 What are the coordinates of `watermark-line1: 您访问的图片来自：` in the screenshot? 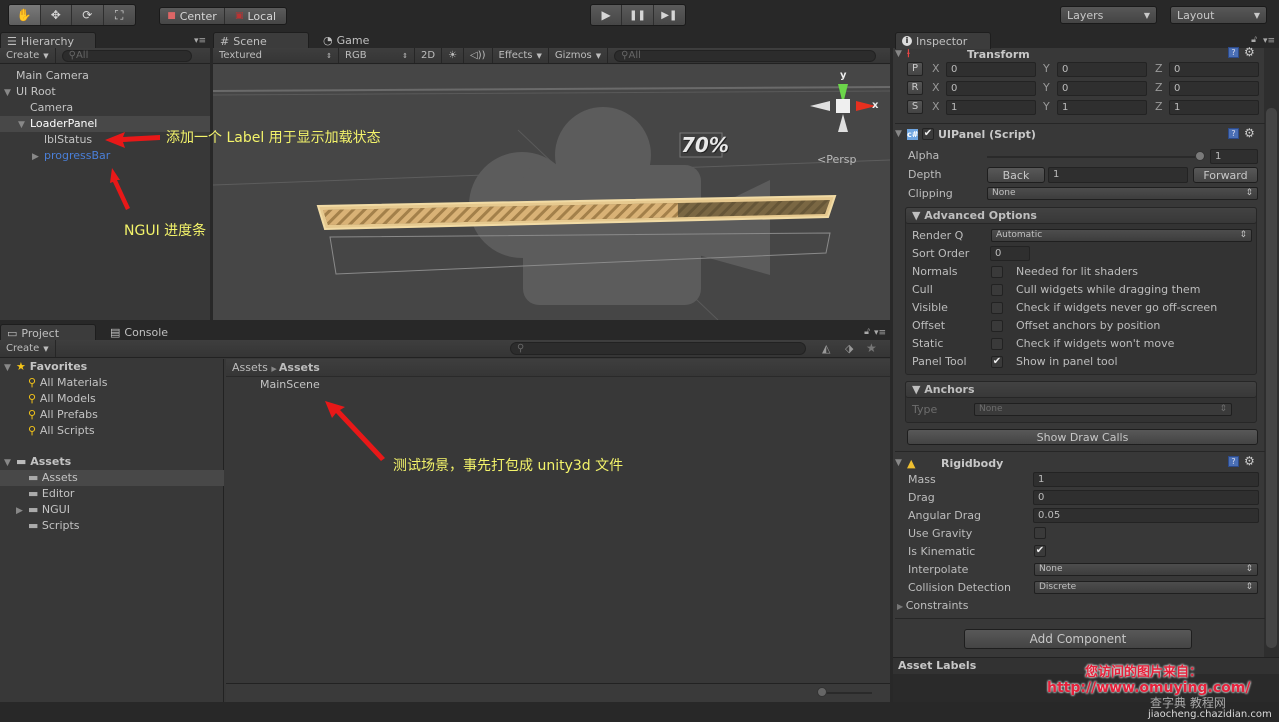 It's located at (1144, 672).